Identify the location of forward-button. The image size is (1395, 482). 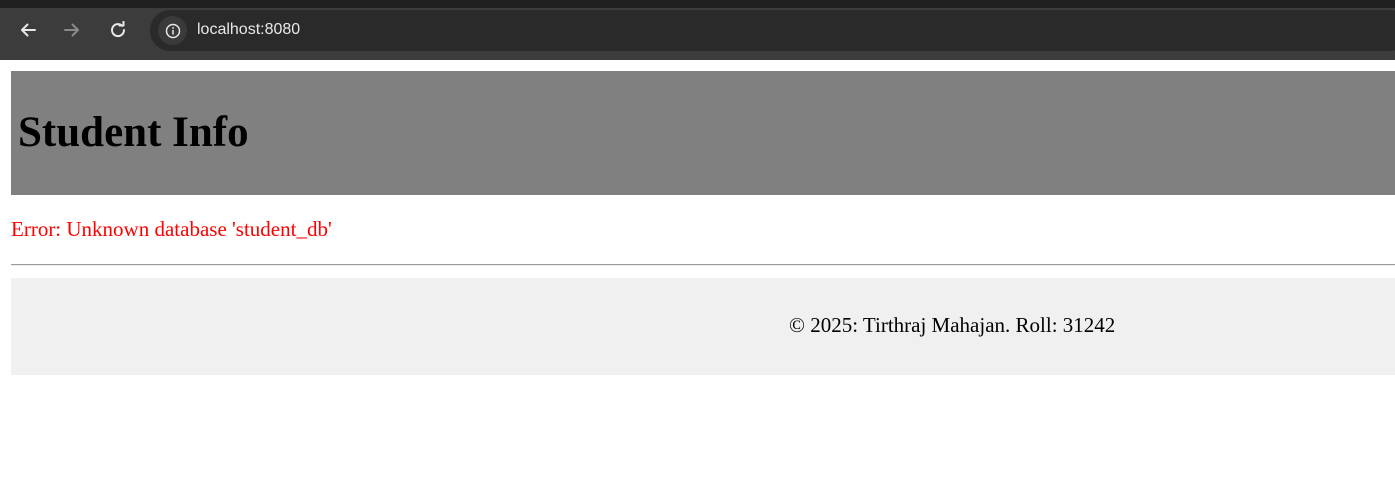
(72, 30).